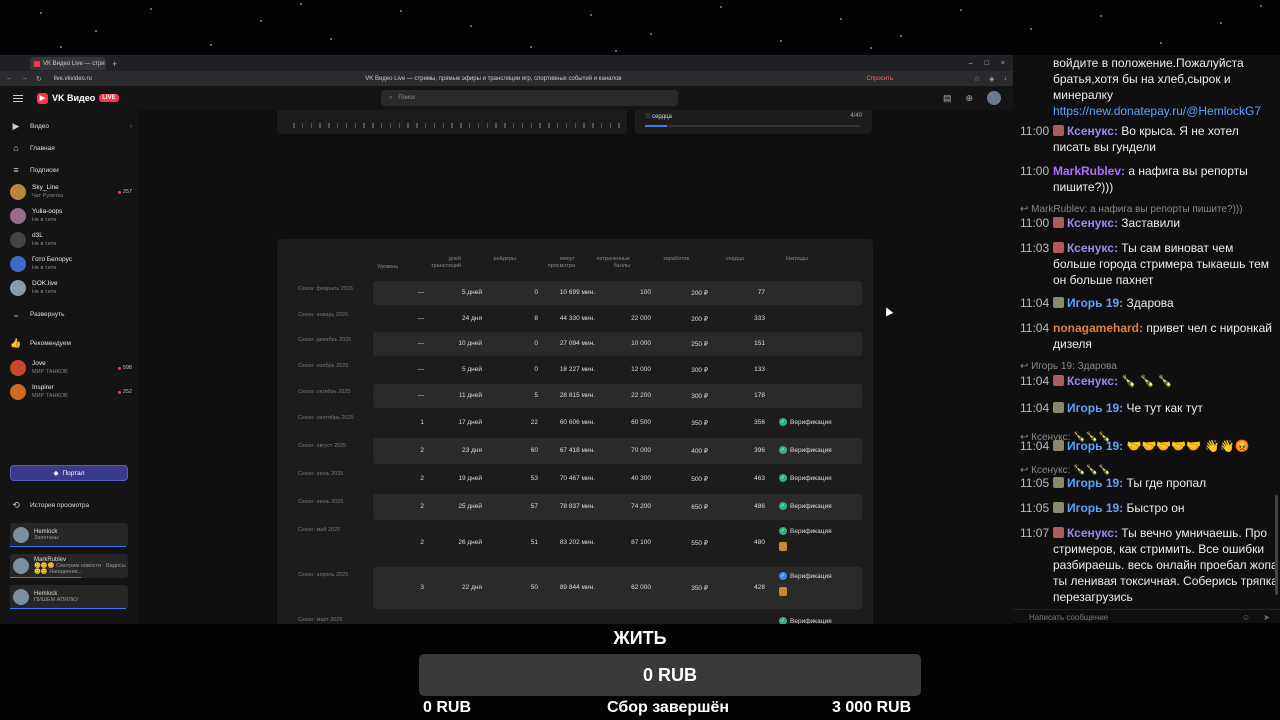 This screenshot has width=1280, height=720. I want to click on message-nick: MarkRublev:, so click(1089, 171).